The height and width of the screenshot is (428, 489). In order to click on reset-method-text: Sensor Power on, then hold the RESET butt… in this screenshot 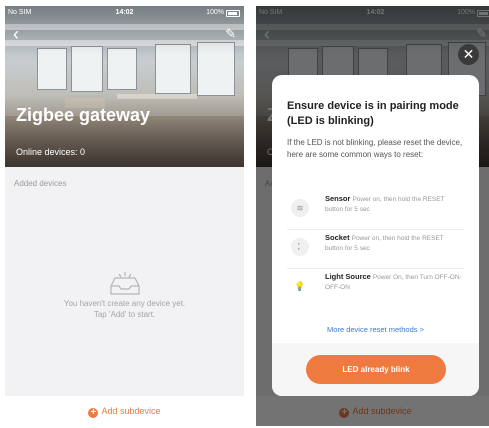, I will do `click(394, 204)`.